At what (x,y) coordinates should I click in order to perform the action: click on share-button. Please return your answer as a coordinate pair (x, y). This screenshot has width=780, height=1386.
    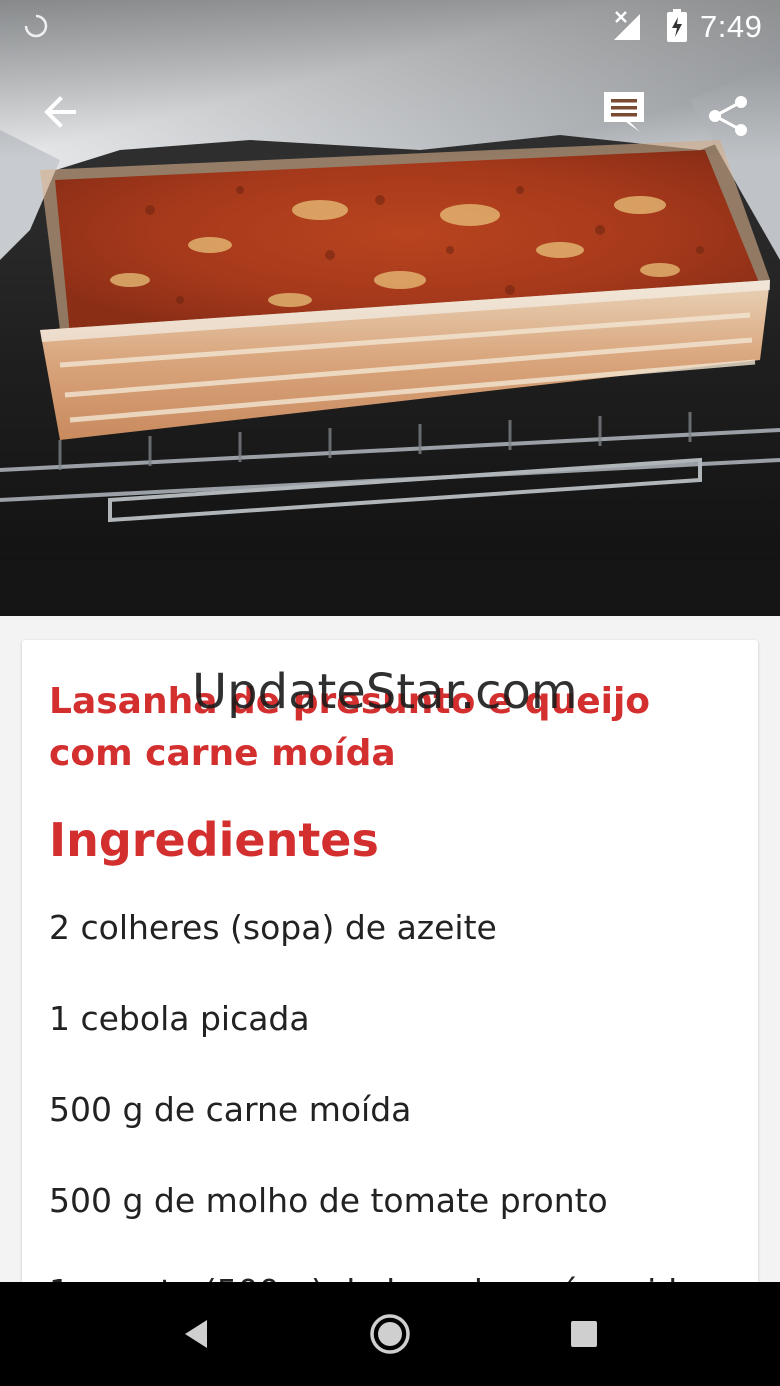
    Looking at the image, I should click on (728, 116).